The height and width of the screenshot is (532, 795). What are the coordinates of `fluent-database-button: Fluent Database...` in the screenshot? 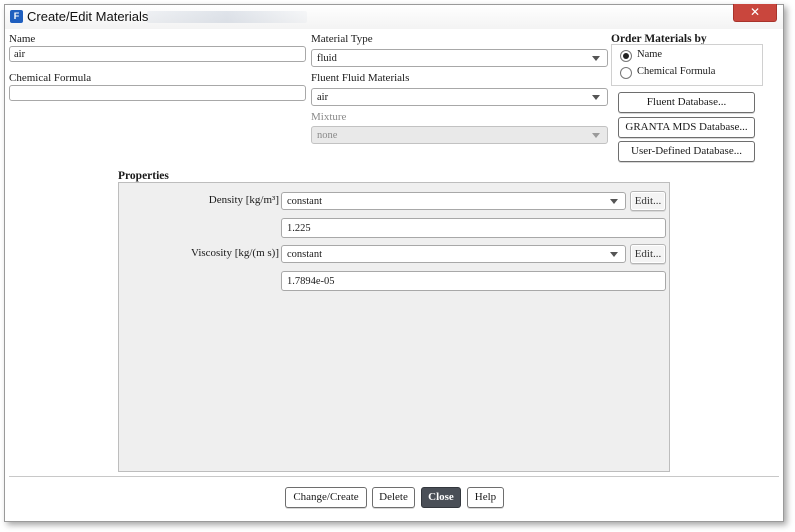 It's located at (686, 102).